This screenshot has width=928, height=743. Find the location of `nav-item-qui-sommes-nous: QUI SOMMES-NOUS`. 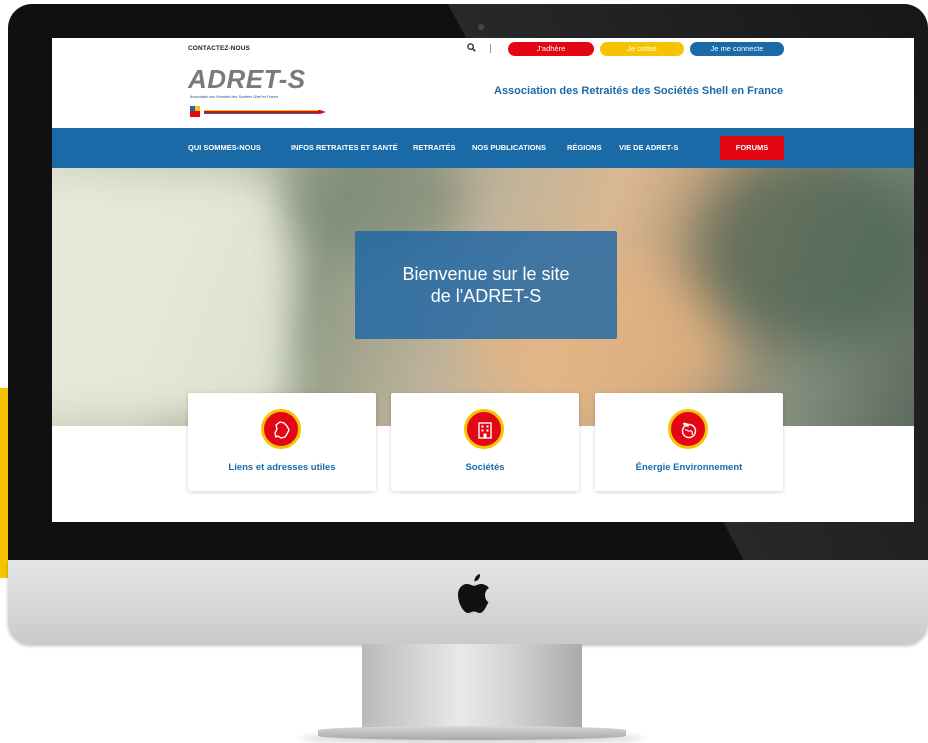

nav-item-qui-sommes-nous: QUI SOMMES-NOUS is located at coordinates (224, 147).